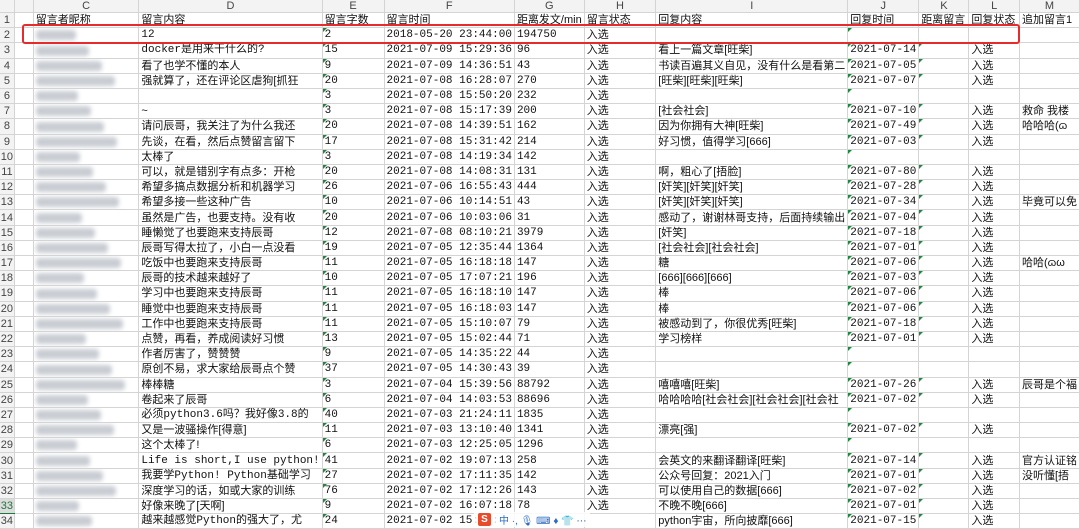 This screenshot has width=1080, height=529. What do you see at coordinates (752, 6) in the screenshot?
I see `column-header-i: I` at bounding box center [752, 6].